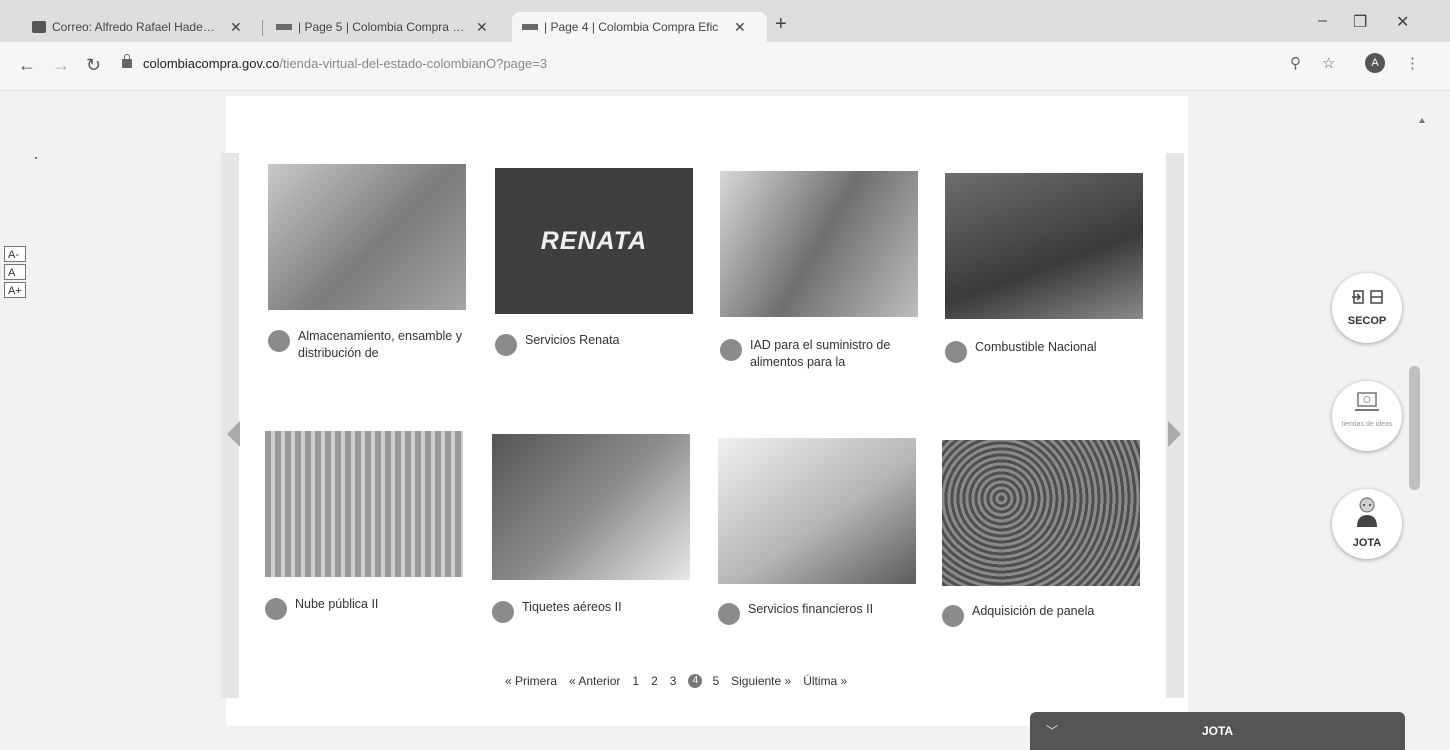  What do you see at coordinates (781, 24) in the screenshot?
I see `new-tab-button: +` at bounding box center [781, 24].